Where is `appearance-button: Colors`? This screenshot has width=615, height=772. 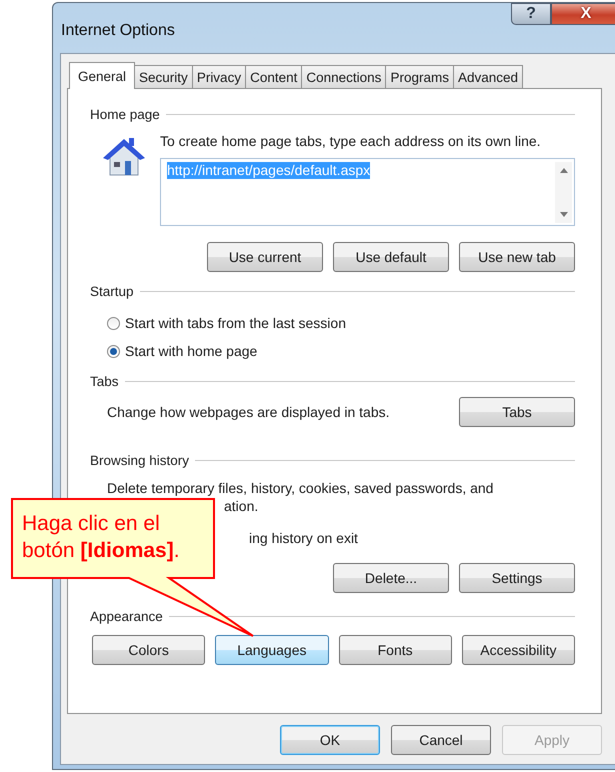
appearance-button: Colors is located at coordinates (149, 650).